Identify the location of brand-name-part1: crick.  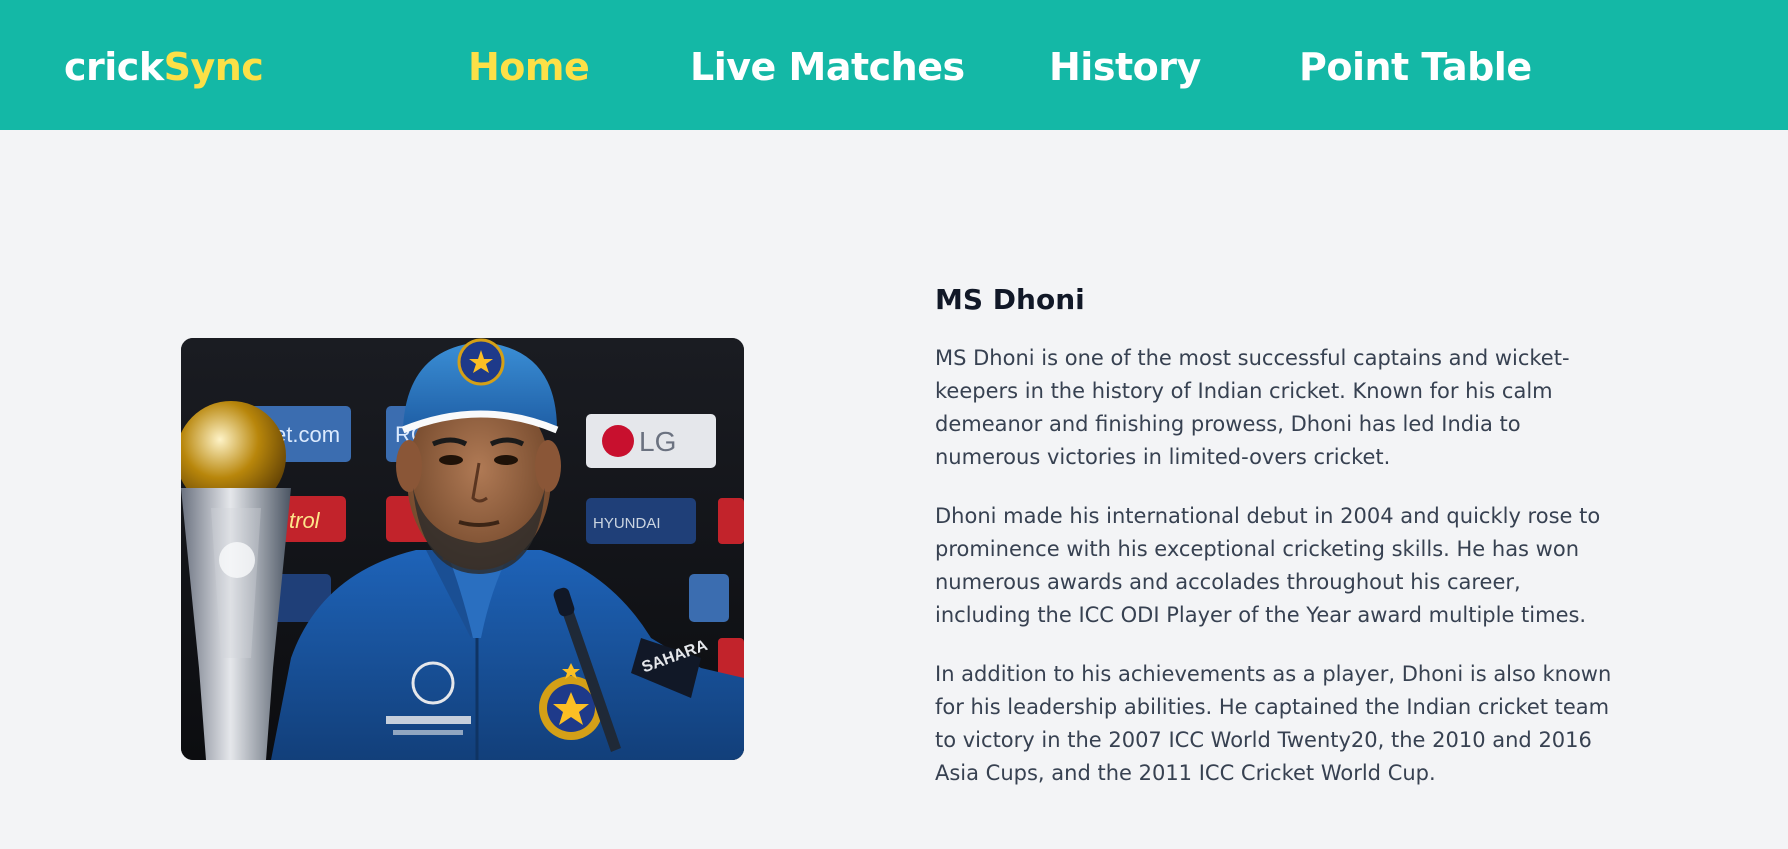
(114, 67).